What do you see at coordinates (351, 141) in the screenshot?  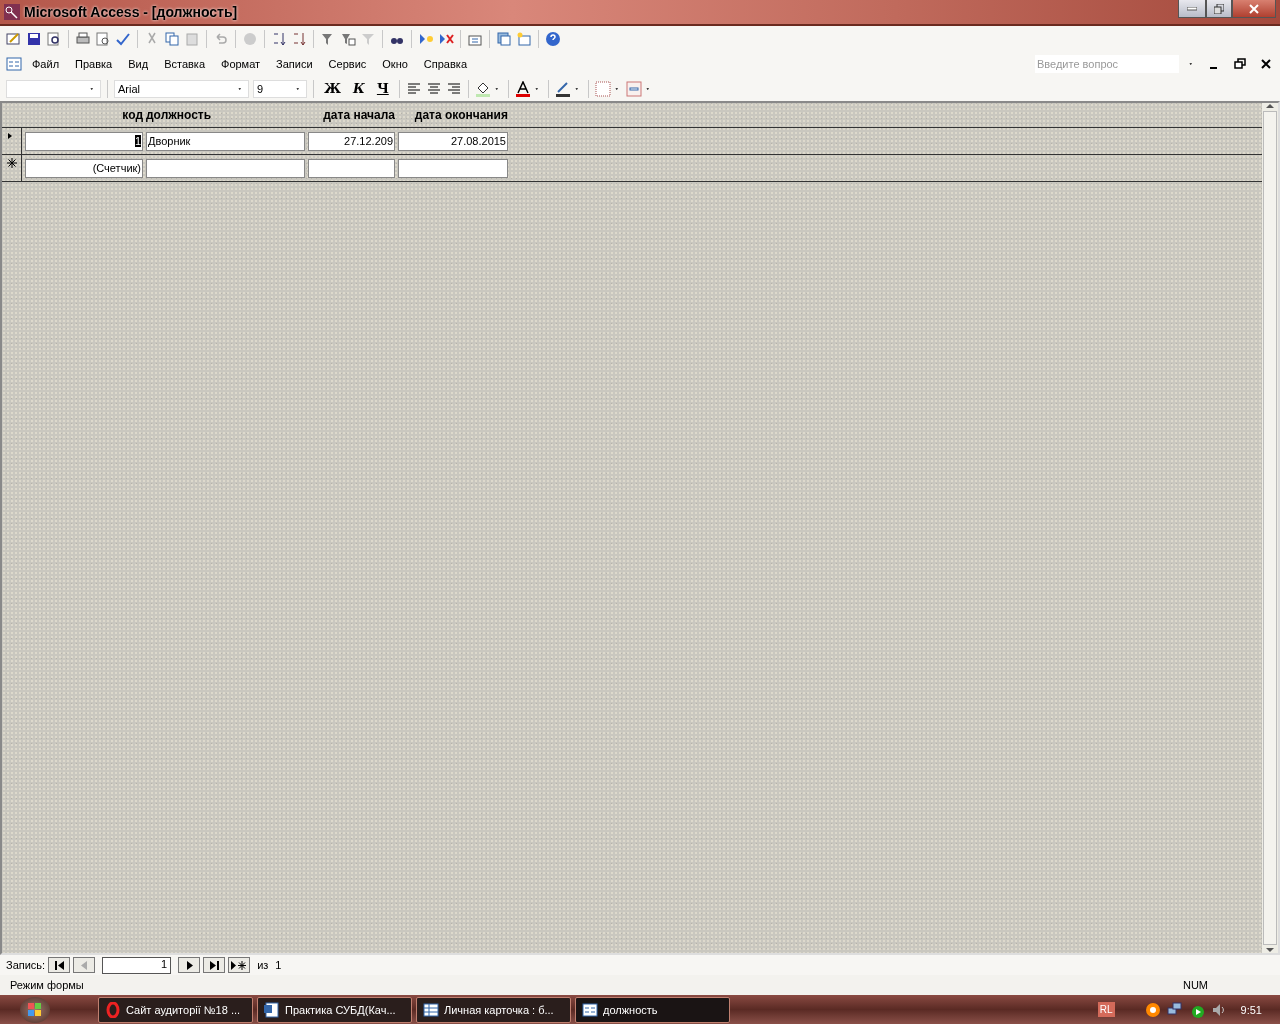 I see `text-field: 27.12.209` at bounding box center [351, 141].